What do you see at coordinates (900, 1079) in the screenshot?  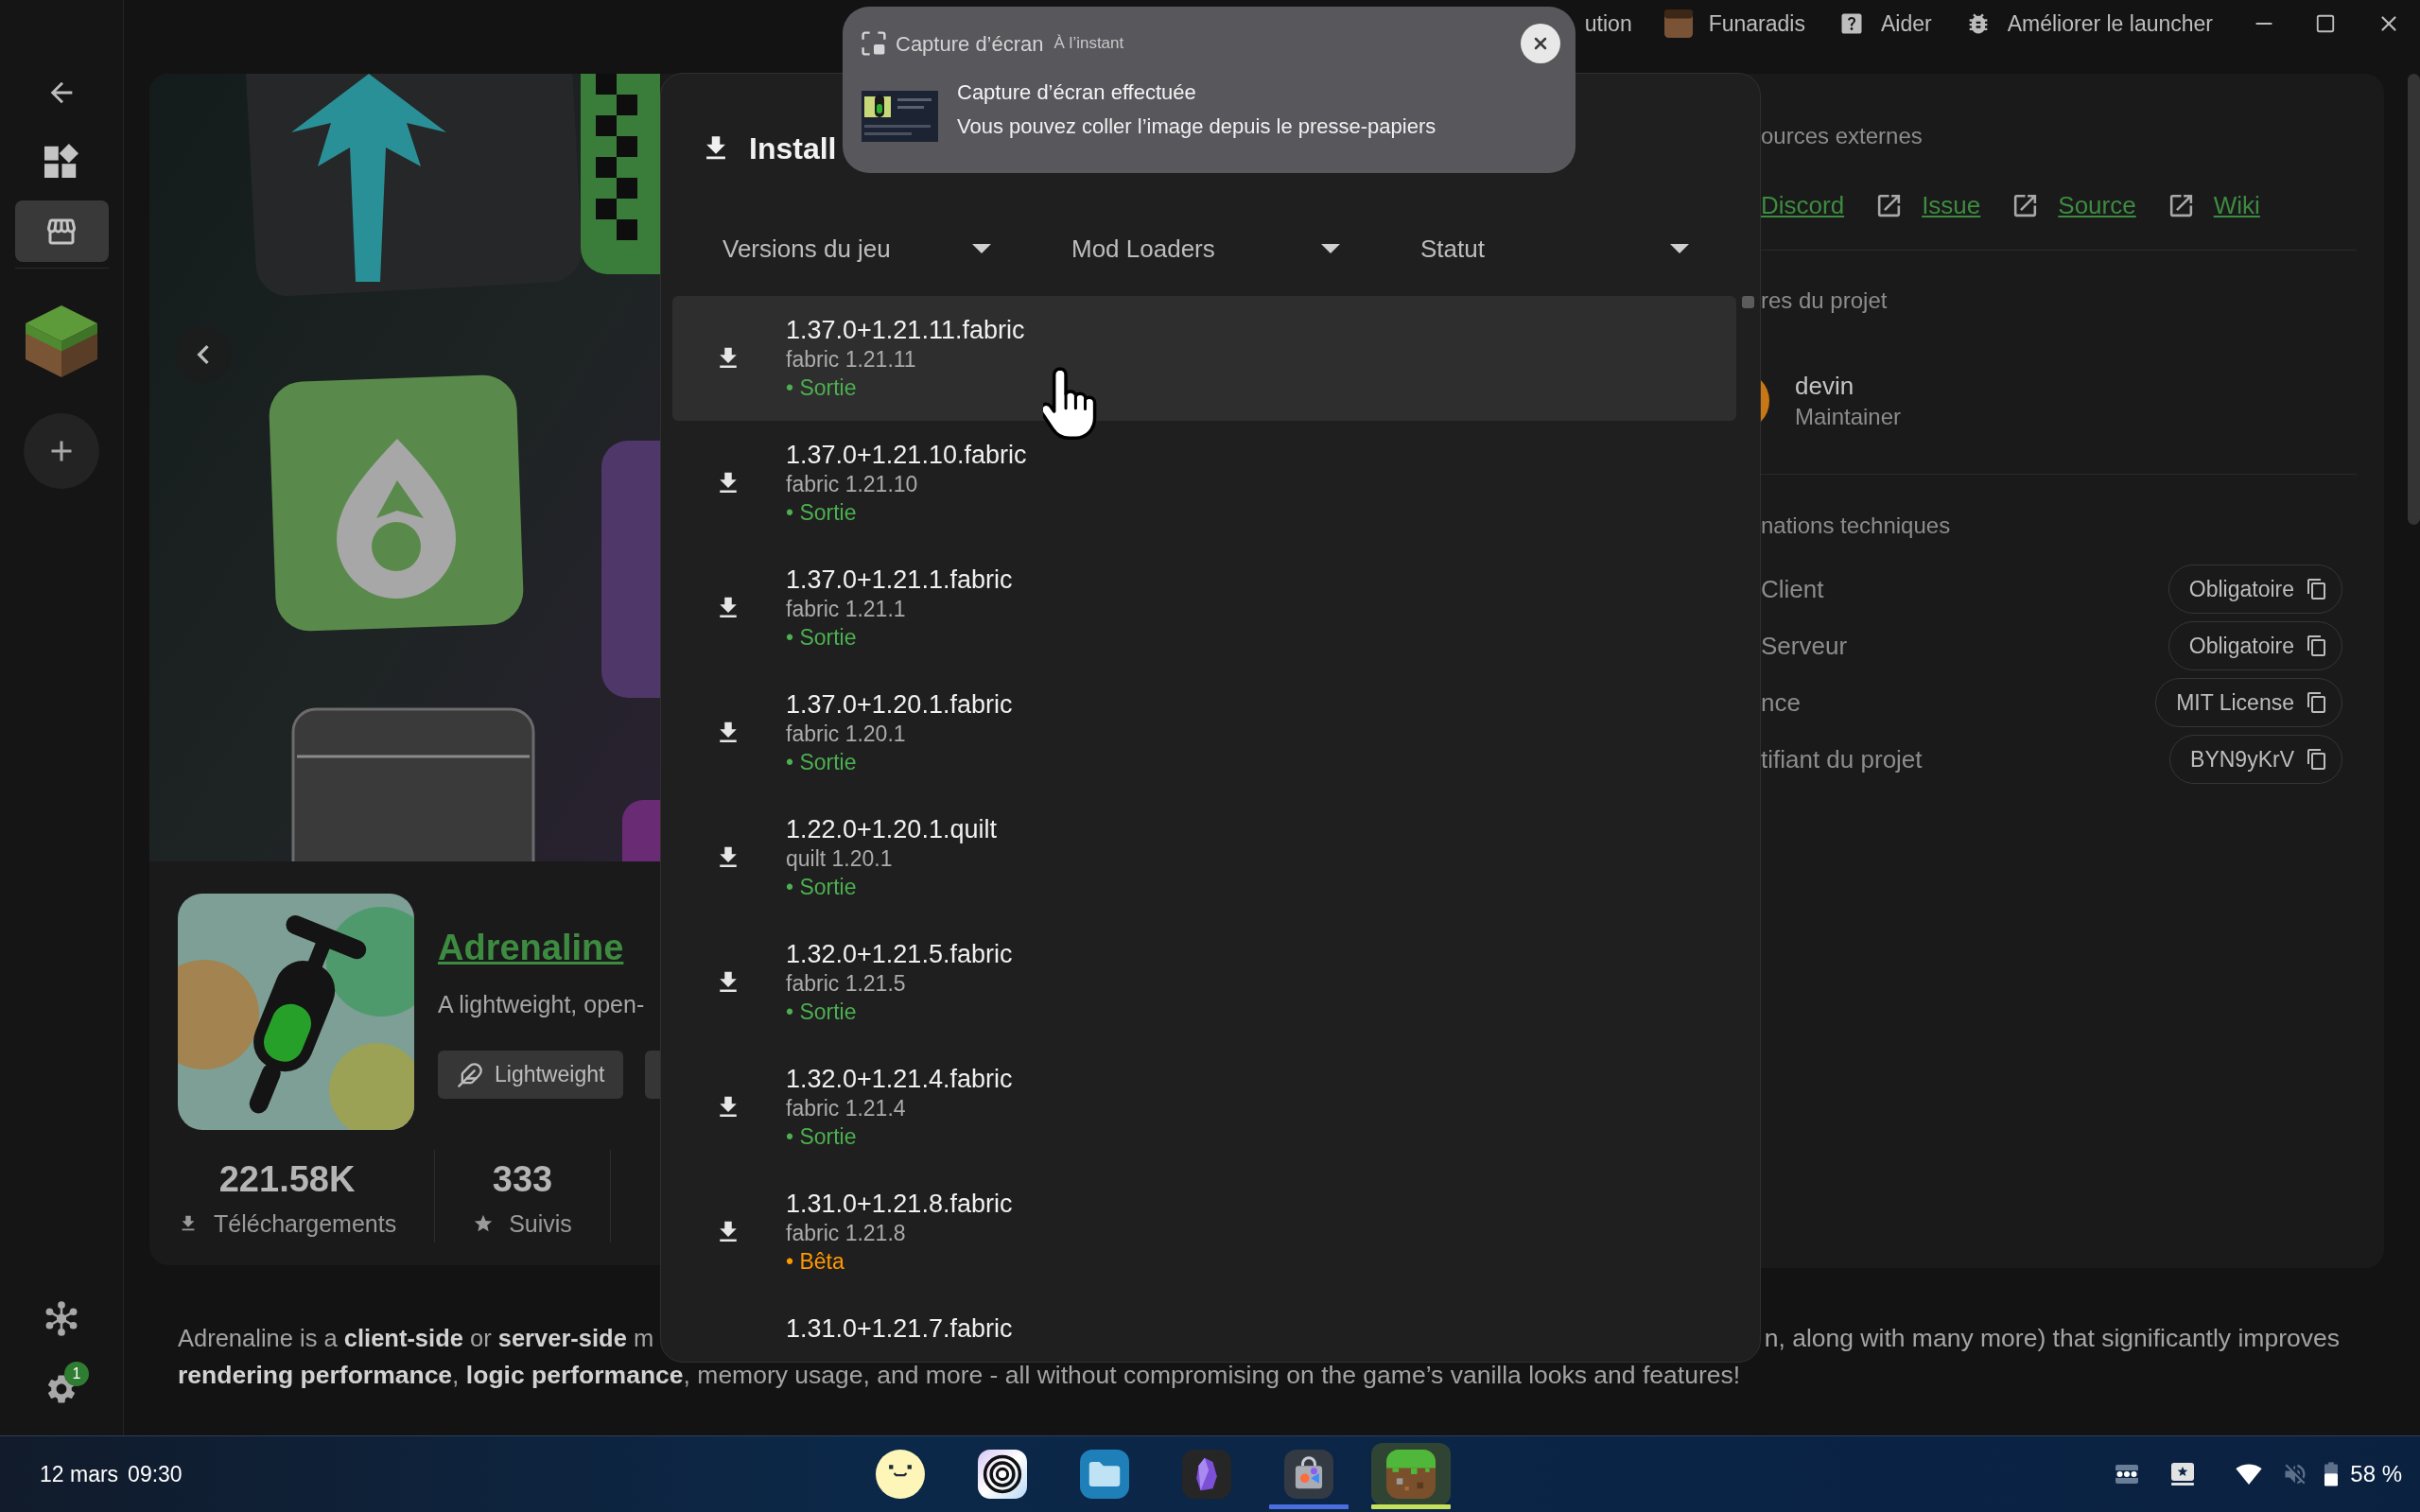 I see `version-name: 1.32.0+1.21.4.fabric` at bounding box center [900, 1079].